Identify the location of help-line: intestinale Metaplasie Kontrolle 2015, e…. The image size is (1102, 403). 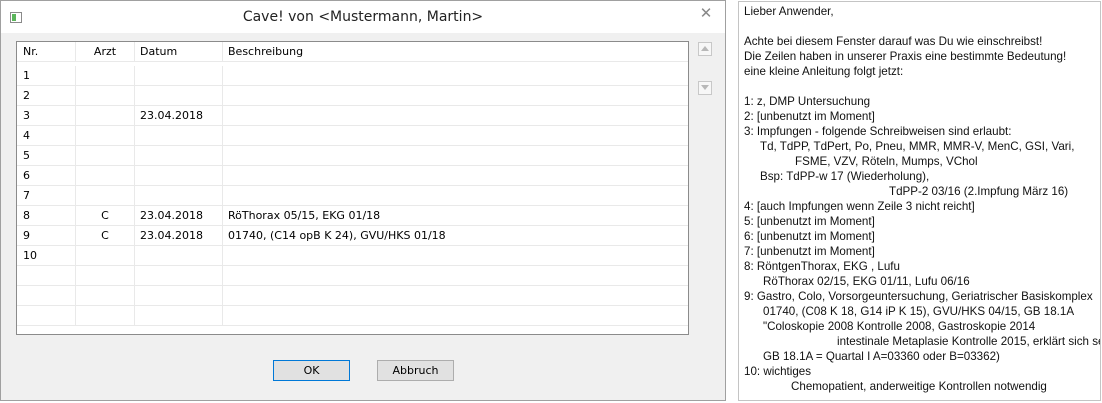
(969, 341).